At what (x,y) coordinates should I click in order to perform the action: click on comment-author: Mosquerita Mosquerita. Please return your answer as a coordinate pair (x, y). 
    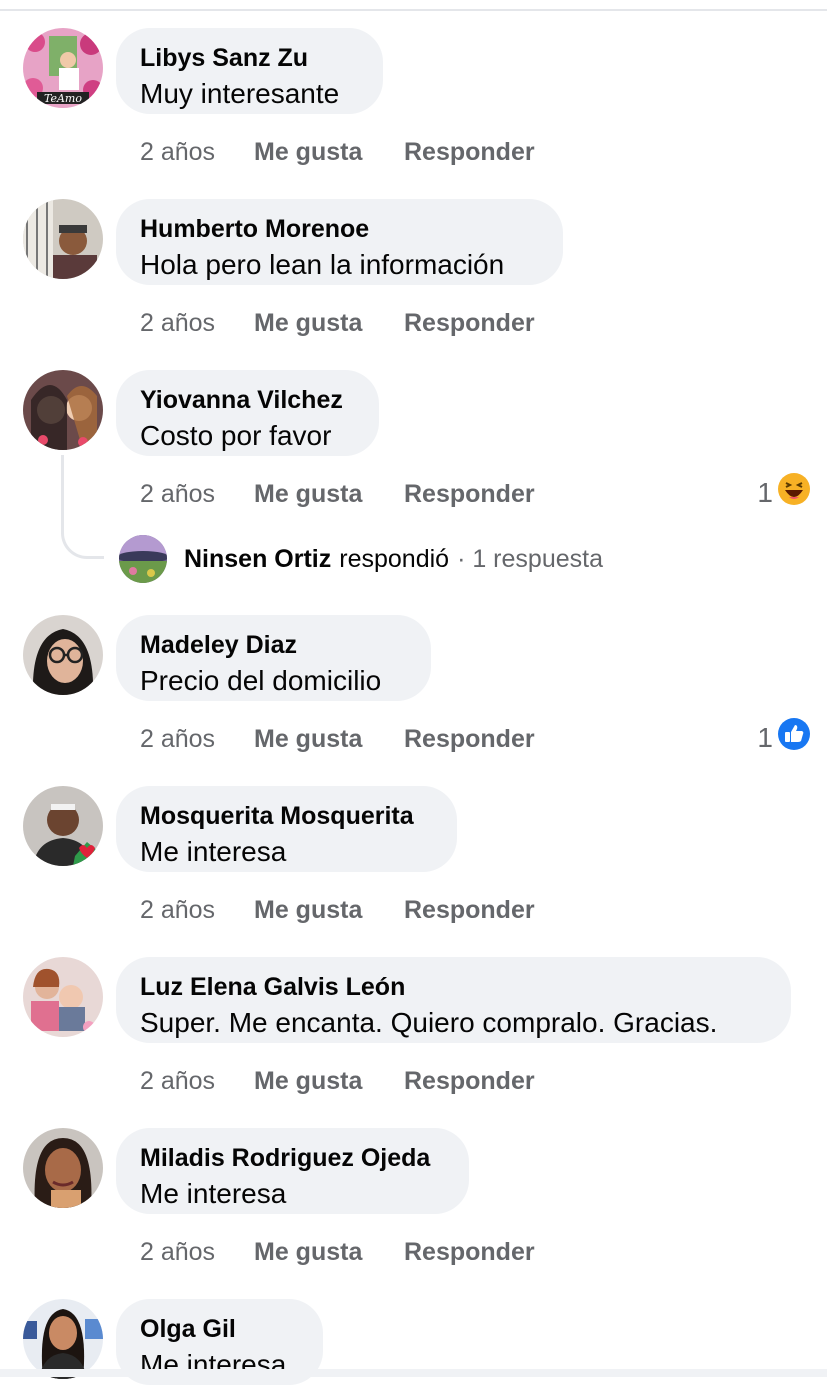
    Looking at the image, I should click on (286, 816).